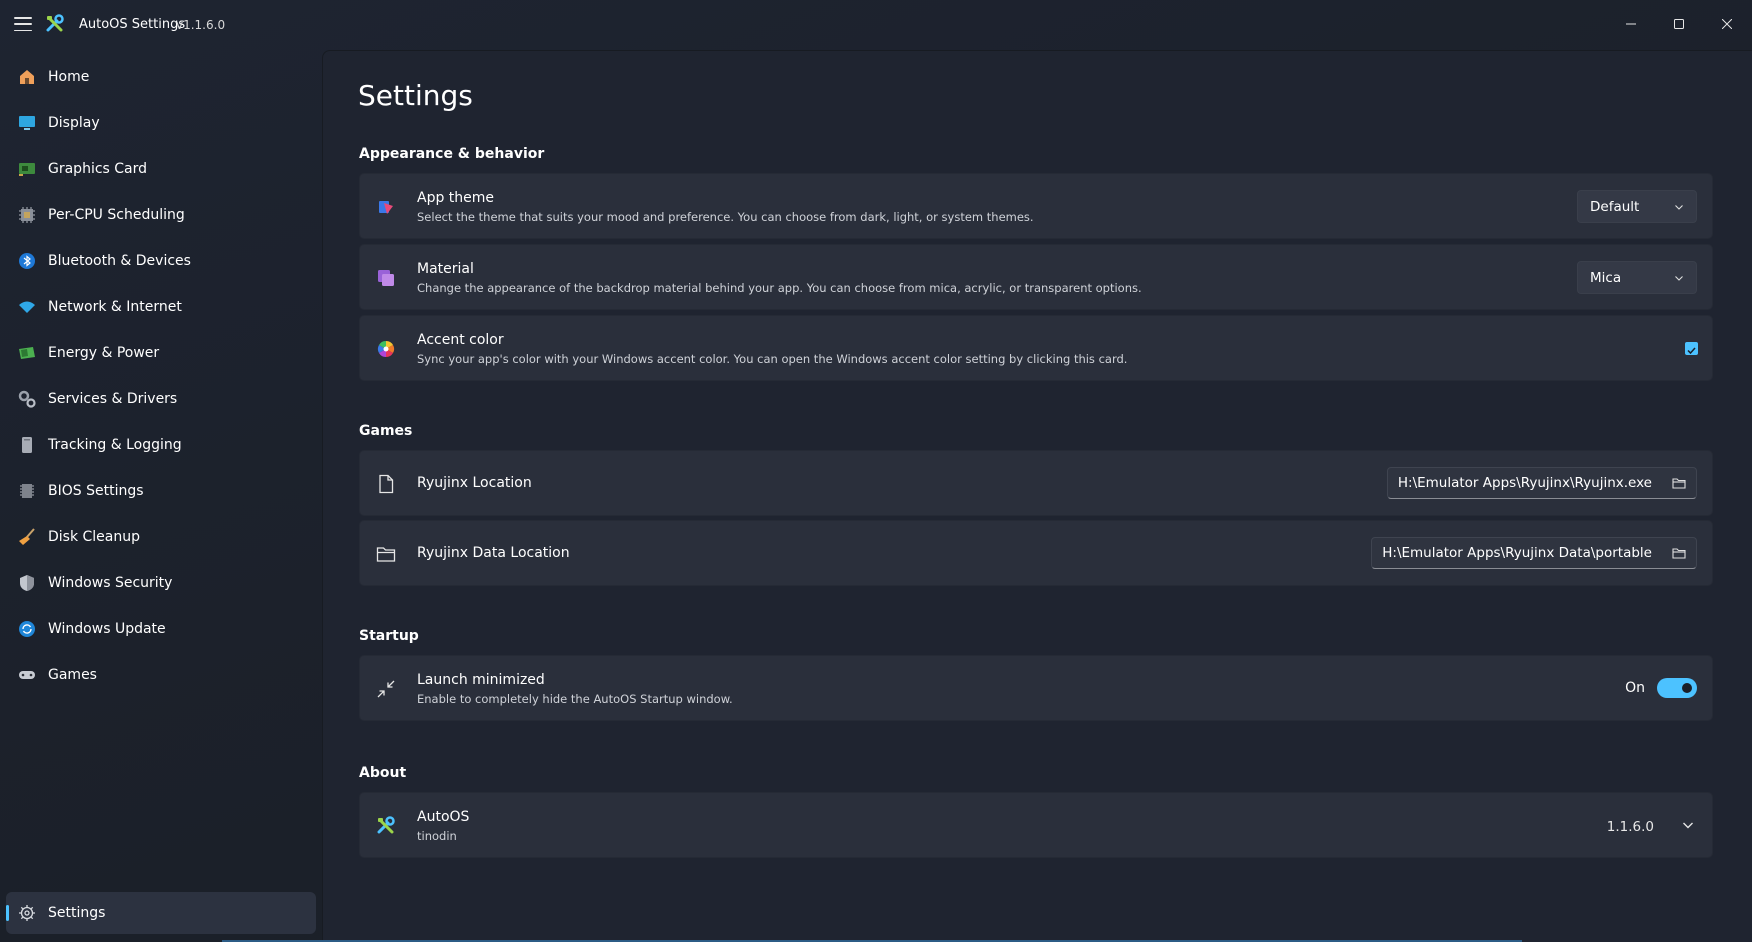 The width and height of the screenshot is (1752, 942). Describe the element at coordinates (69, 77) in the screenshot. I see `sidebar-item-label: Home` at that location.